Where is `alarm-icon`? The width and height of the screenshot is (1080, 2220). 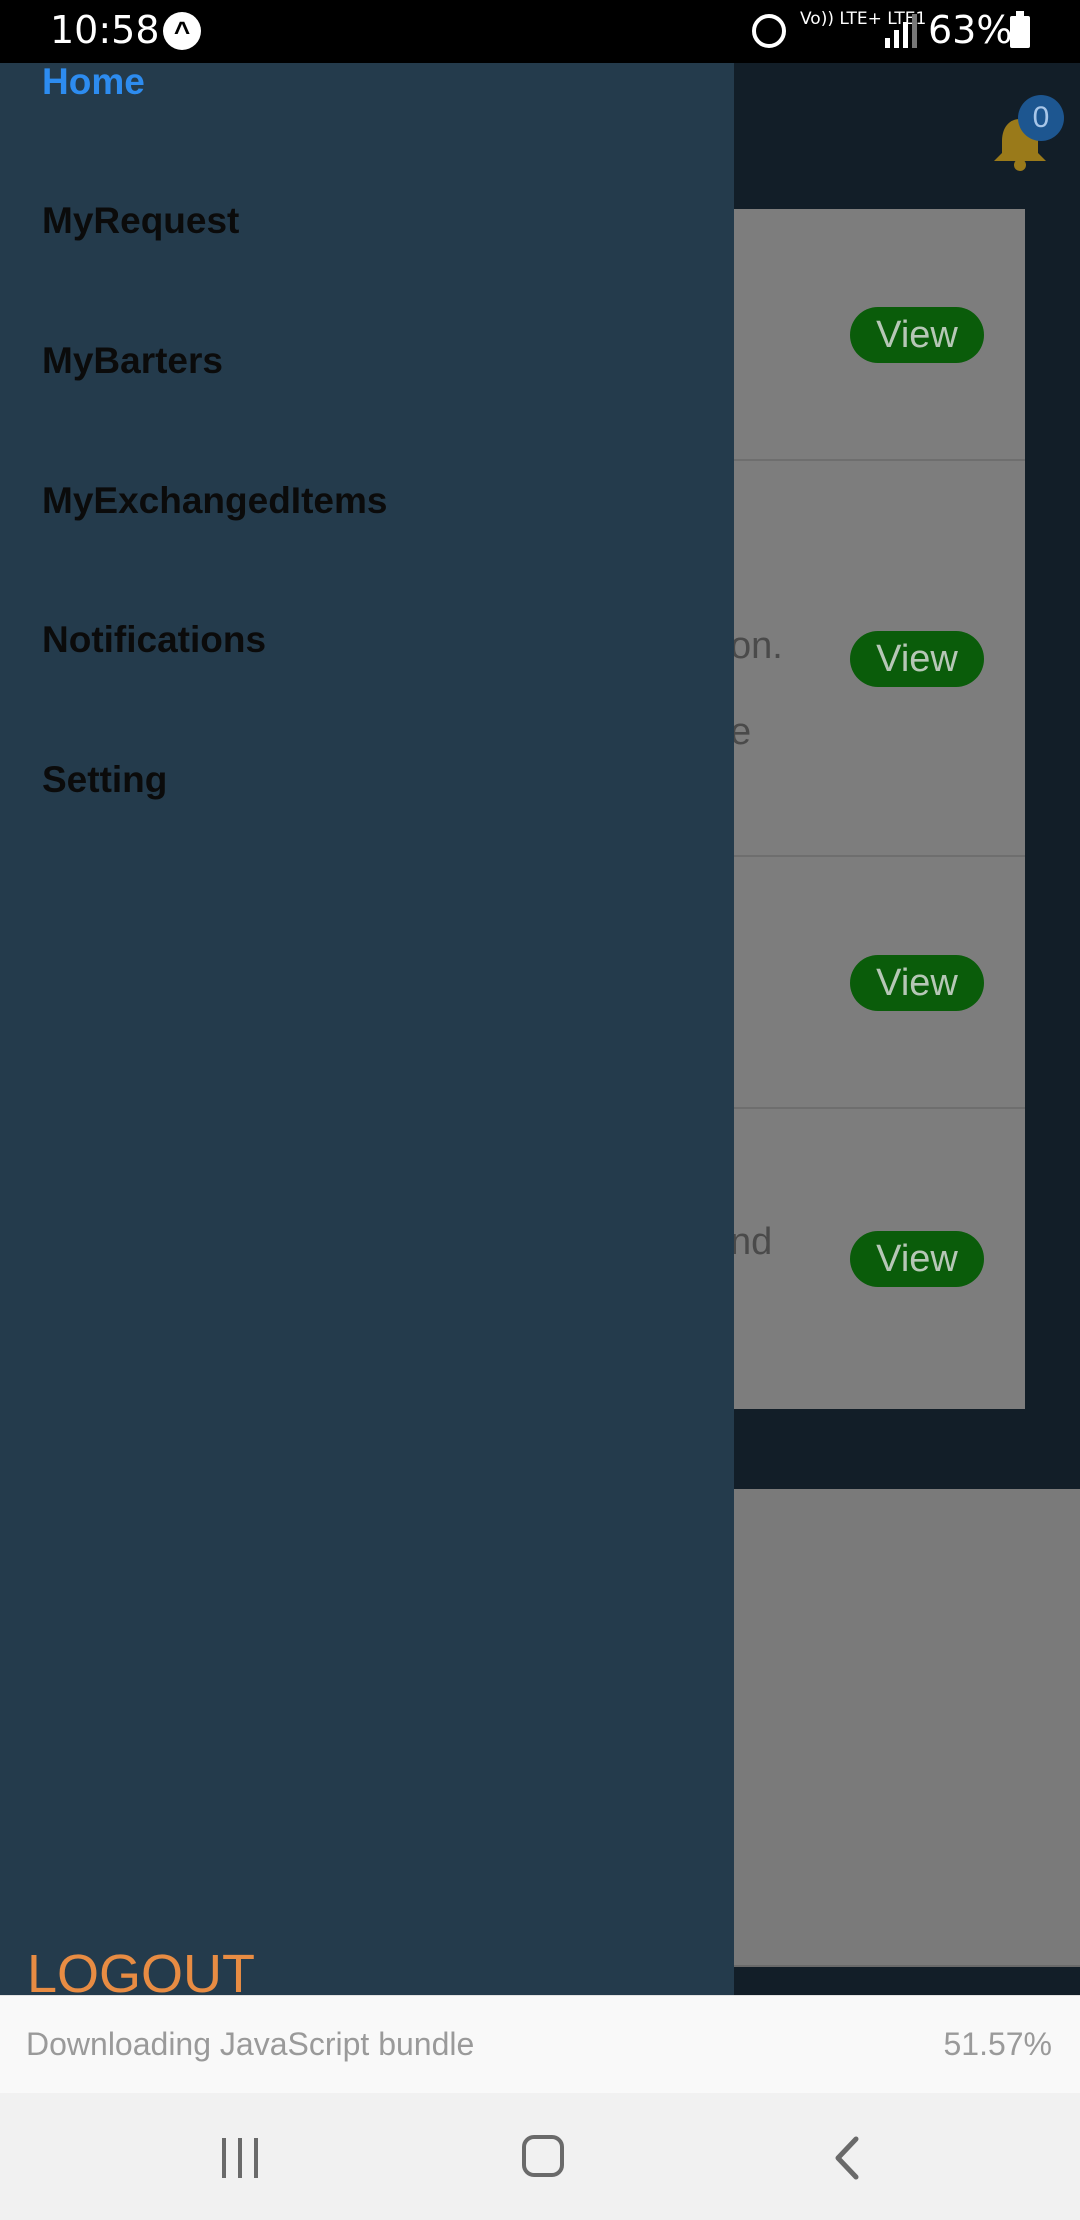 alarm-icon is located at coordinates (769, 31).